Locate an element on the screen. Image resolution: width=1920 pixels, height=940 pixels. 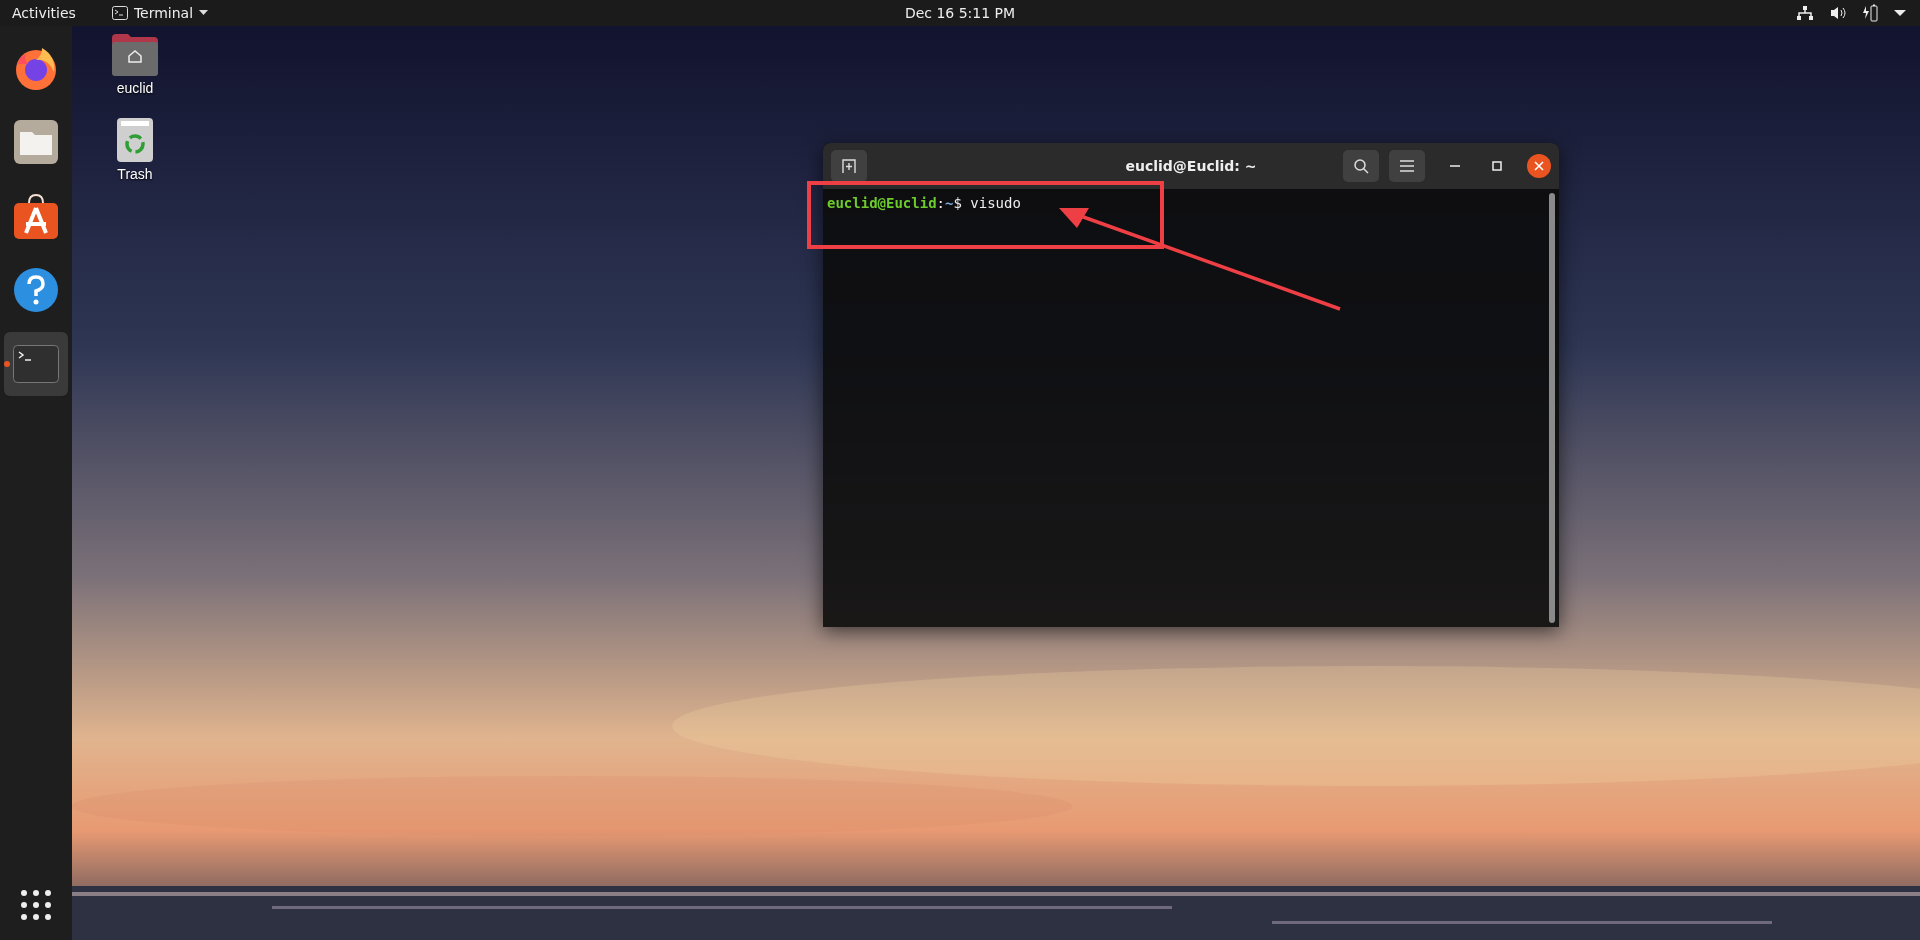
search-icon is located at coordinates (1361, 166).